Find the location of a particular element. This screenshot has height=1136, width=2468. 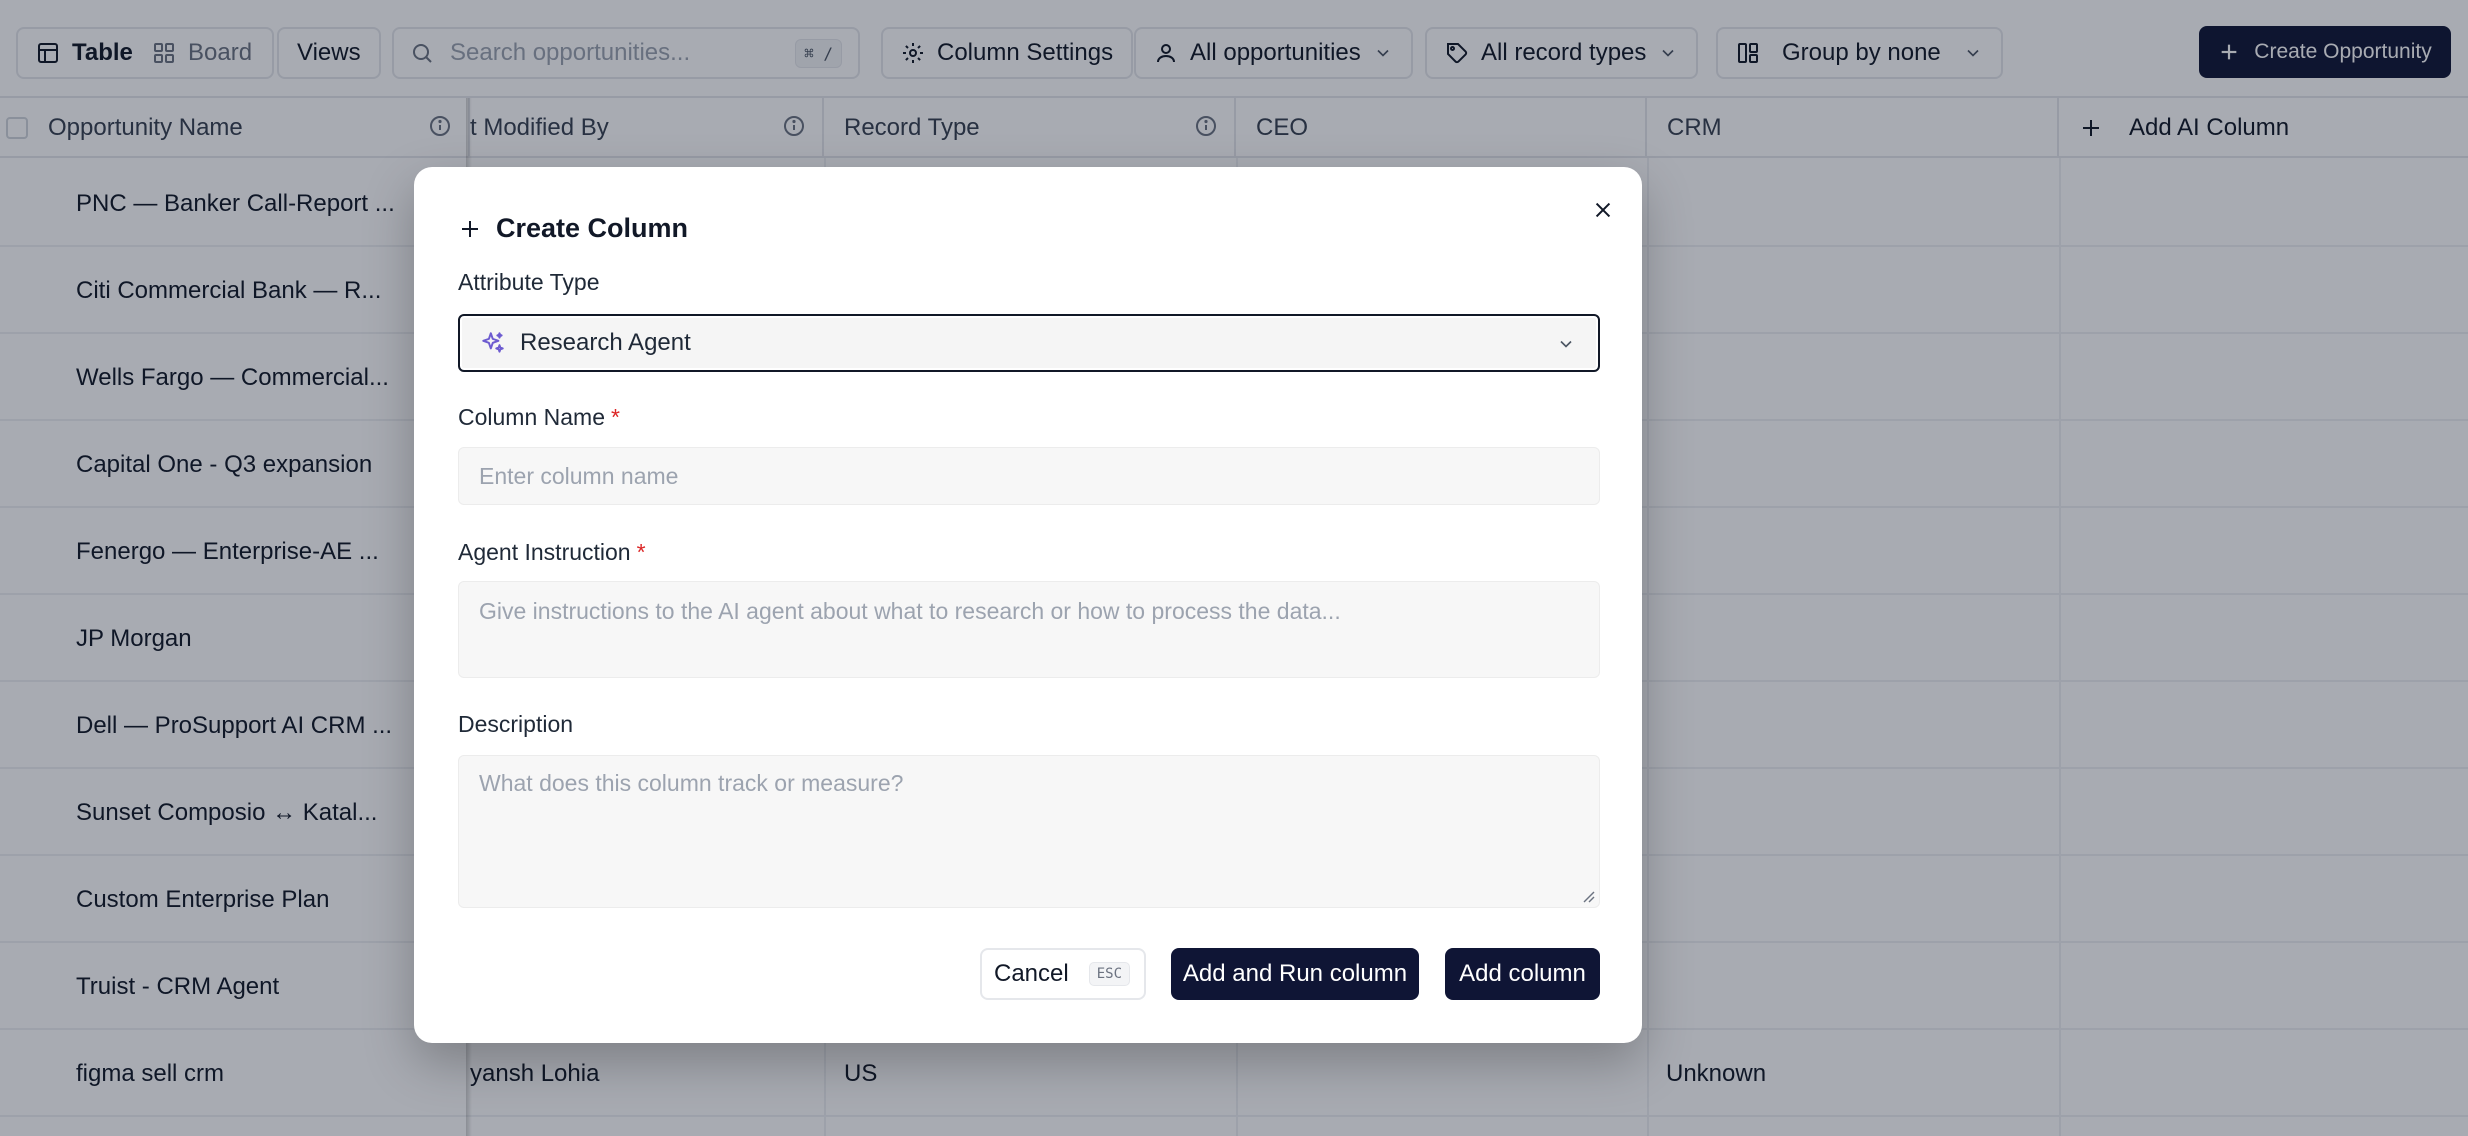

agent-instruction-label: Agent Instruction * is located at coordinates (552, 552).